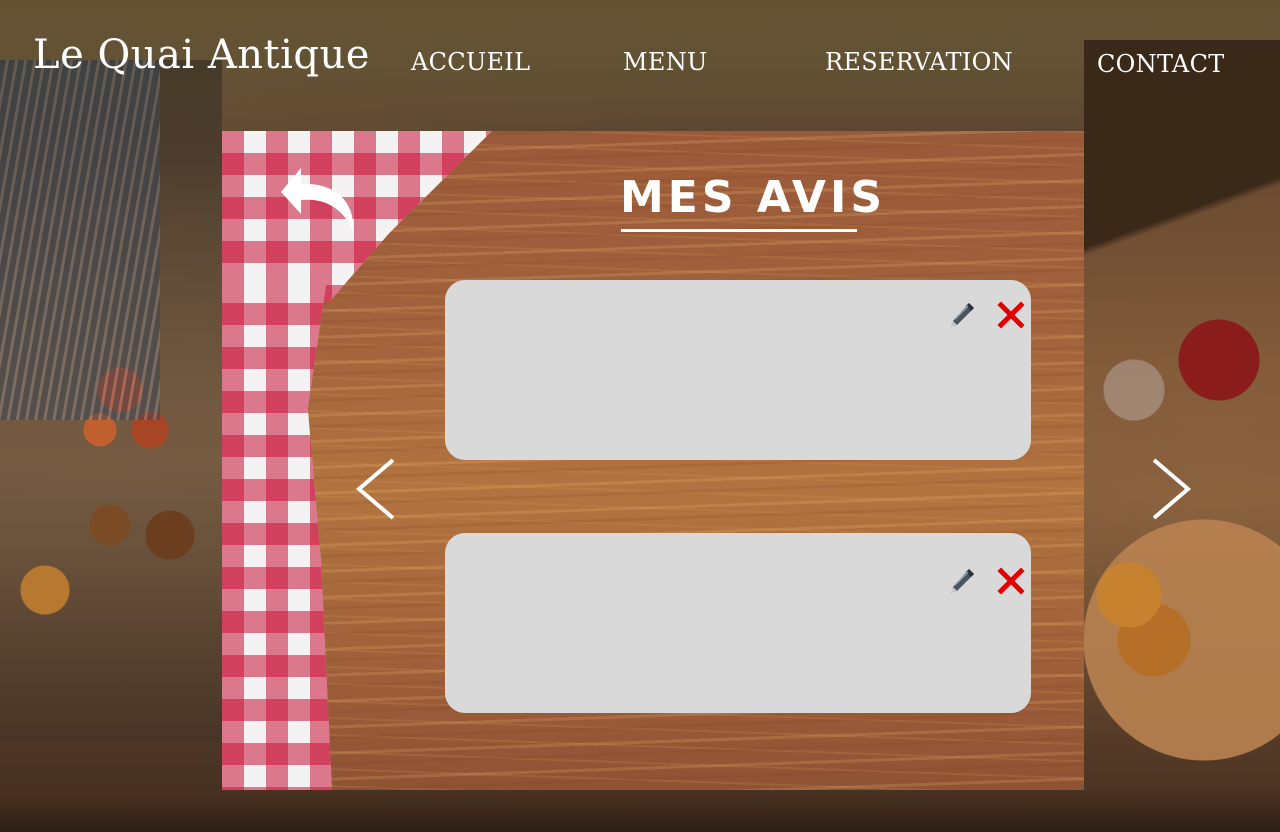 This screenshot has height=832, width=1280. Describe the element at coordinates (376, 489) in the screenshot. I see `chevron-left-icon` at that location.